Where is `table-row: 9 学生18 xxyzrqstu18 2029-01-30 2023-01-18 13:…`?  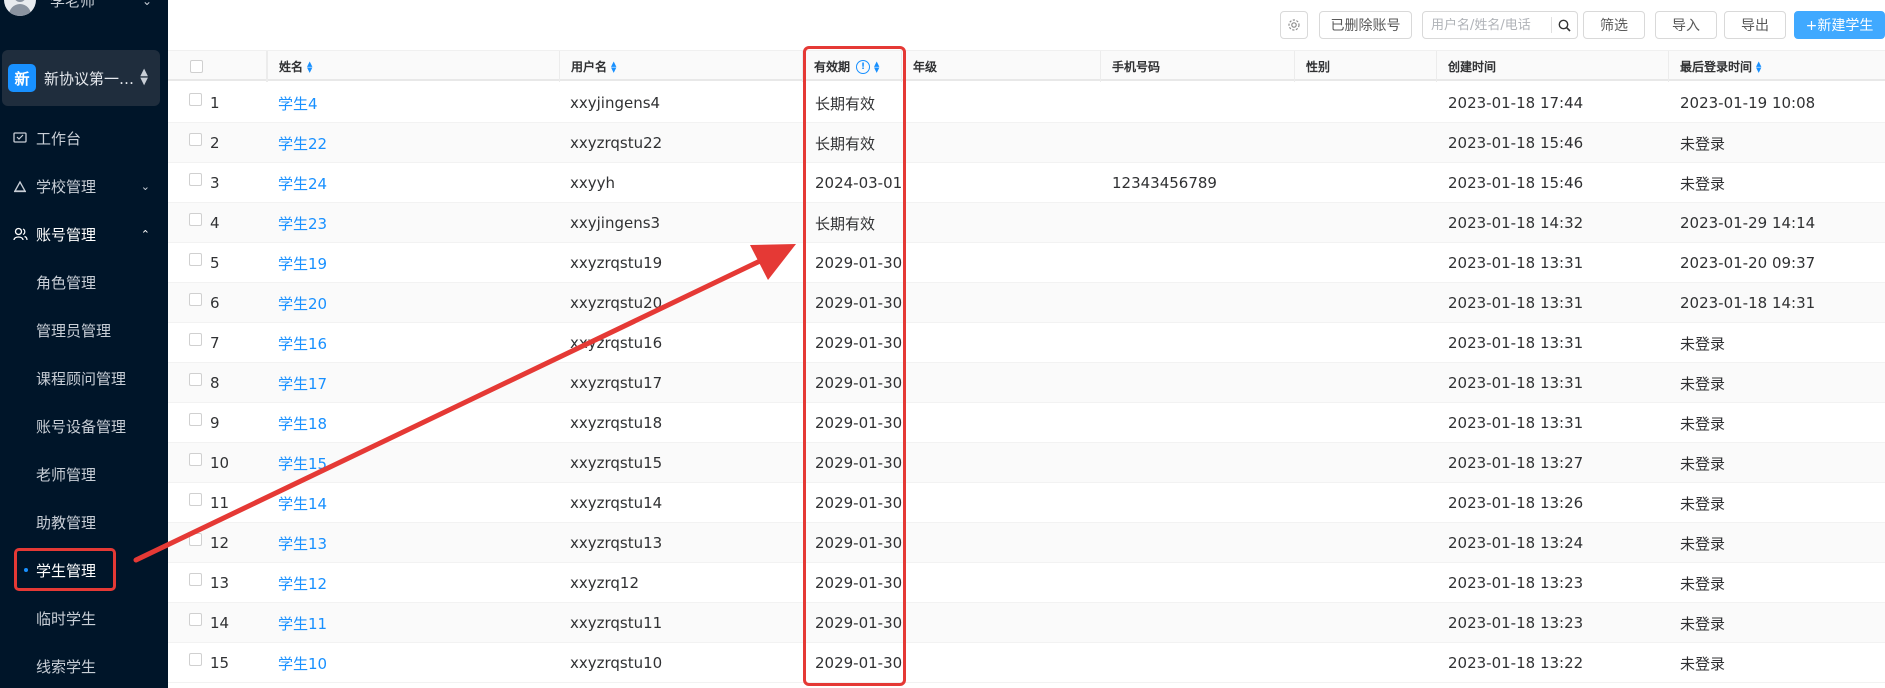
table-row: 9 学生18 xxyzrqstu18 2029-01-30 2023-01-18 13:… is located at coordinates (1026, 423).